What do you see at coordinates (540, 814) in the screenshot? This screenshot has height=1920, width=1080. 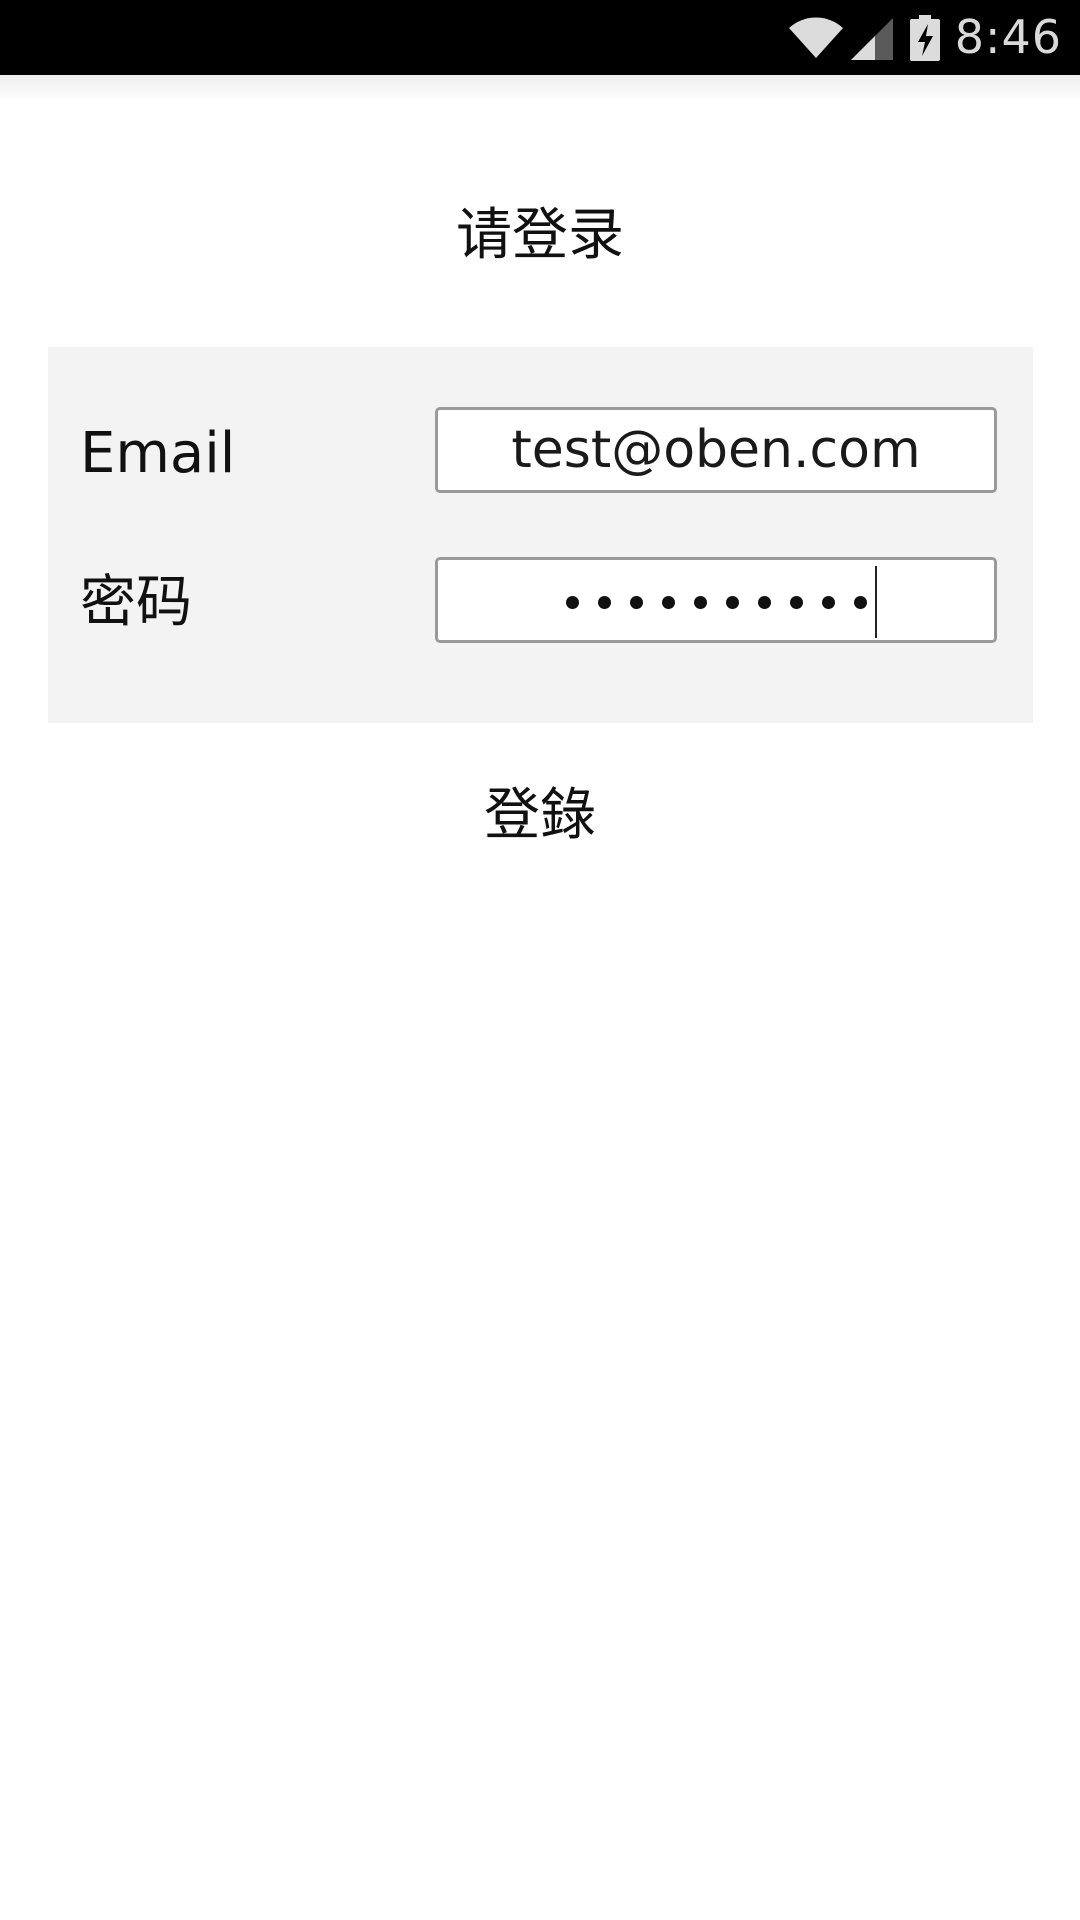 I see `login-button: 登錄` at bounding box center [540, 814].